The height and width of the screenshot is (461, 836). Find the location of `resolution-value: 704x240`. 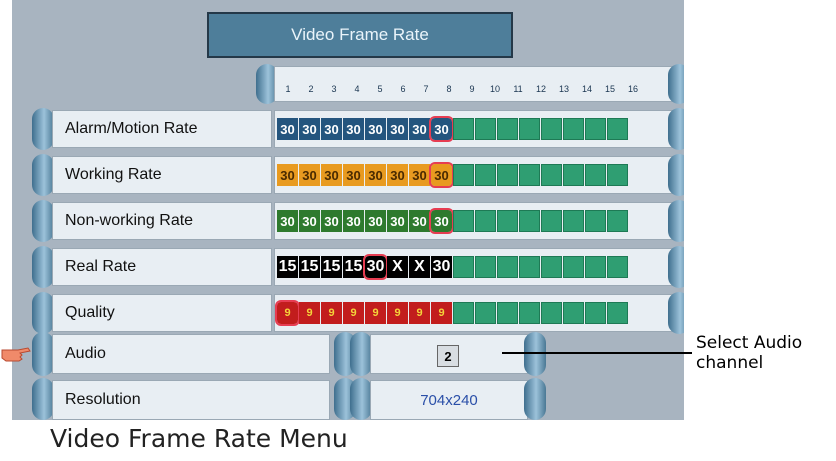

resolution-value: 704x240 is located at coordinates (449, 400).